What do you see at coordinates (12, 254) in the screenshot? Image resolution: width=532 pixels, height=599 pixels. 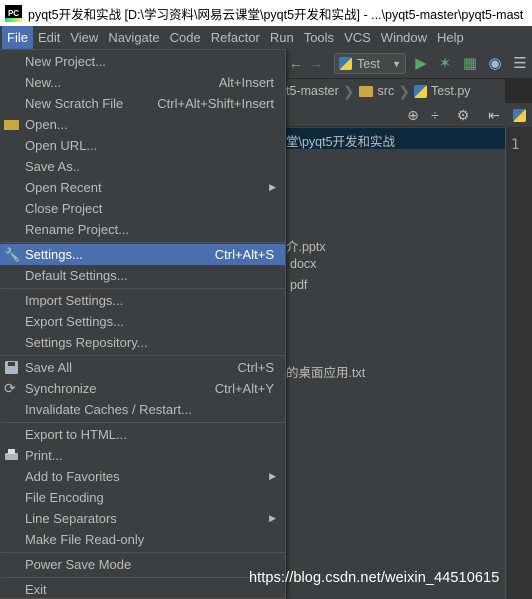 I see `wrench-icon: 🔧` at bounding box center [12, 254].